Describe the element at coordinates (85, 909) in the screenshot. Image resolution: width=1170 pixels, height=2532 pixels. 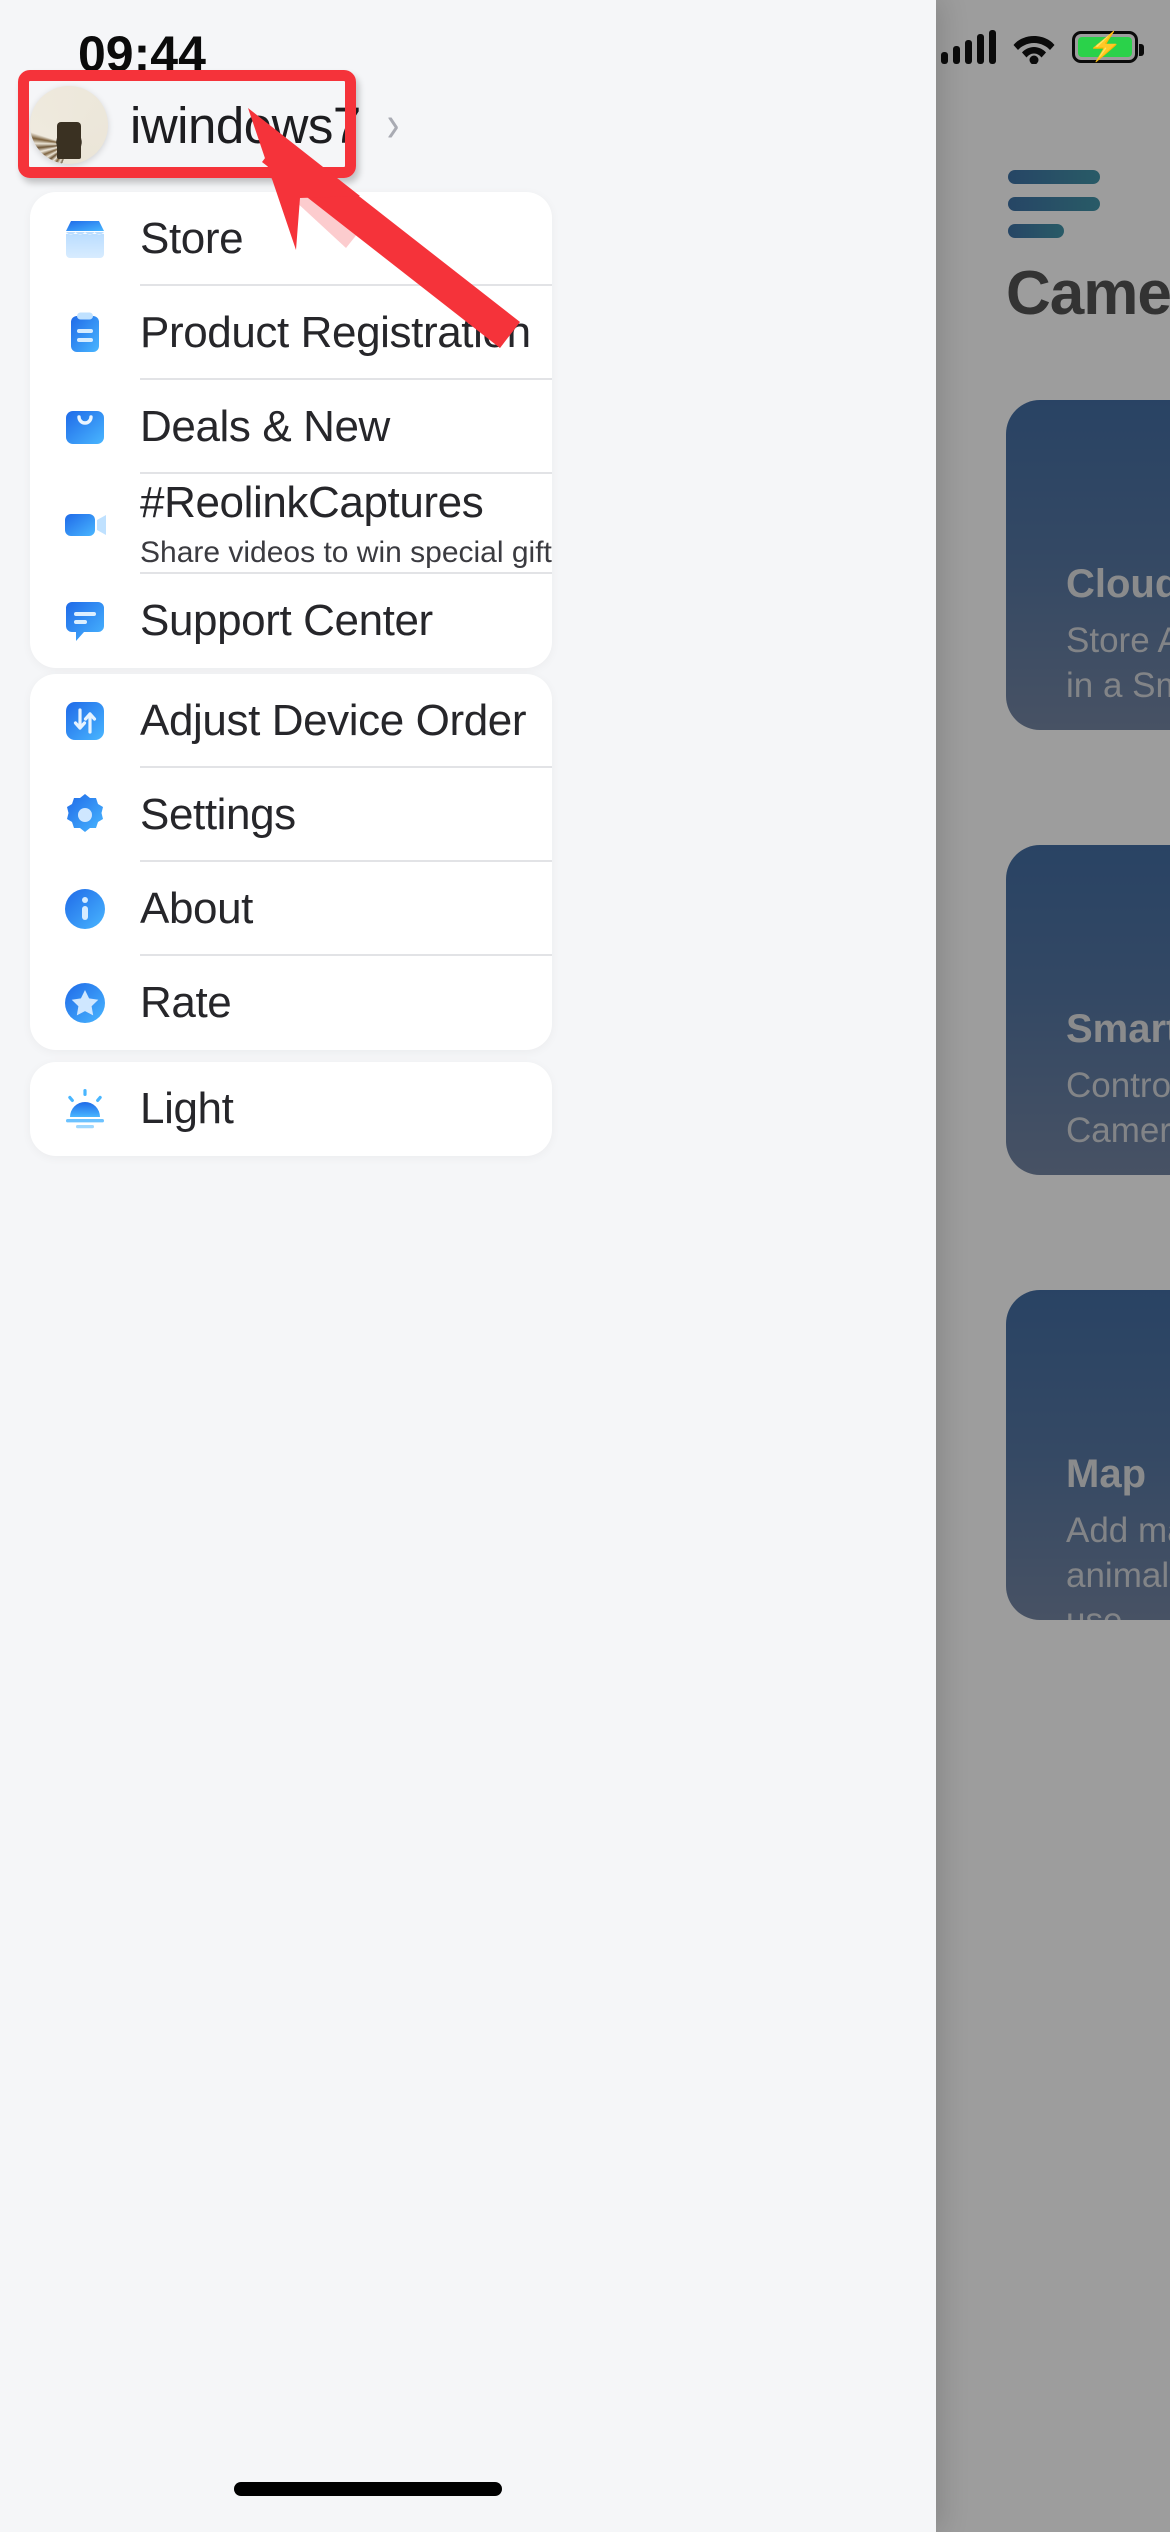
I see `info-circle-icon` at that location.